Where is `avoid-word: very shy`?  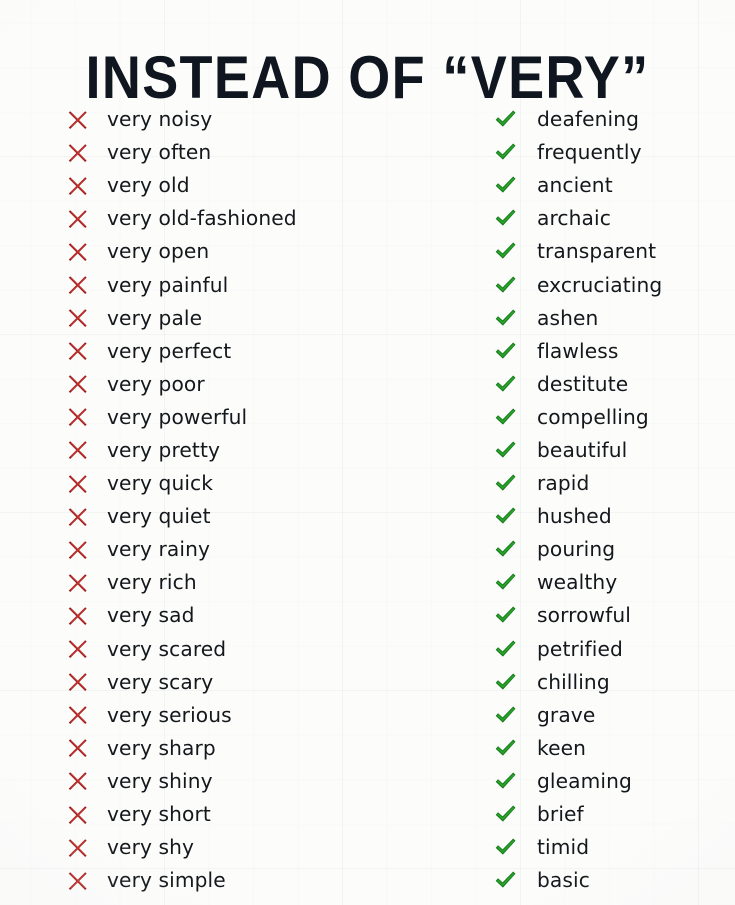
avoid-word: very shy is located at coordinates (151, 847).